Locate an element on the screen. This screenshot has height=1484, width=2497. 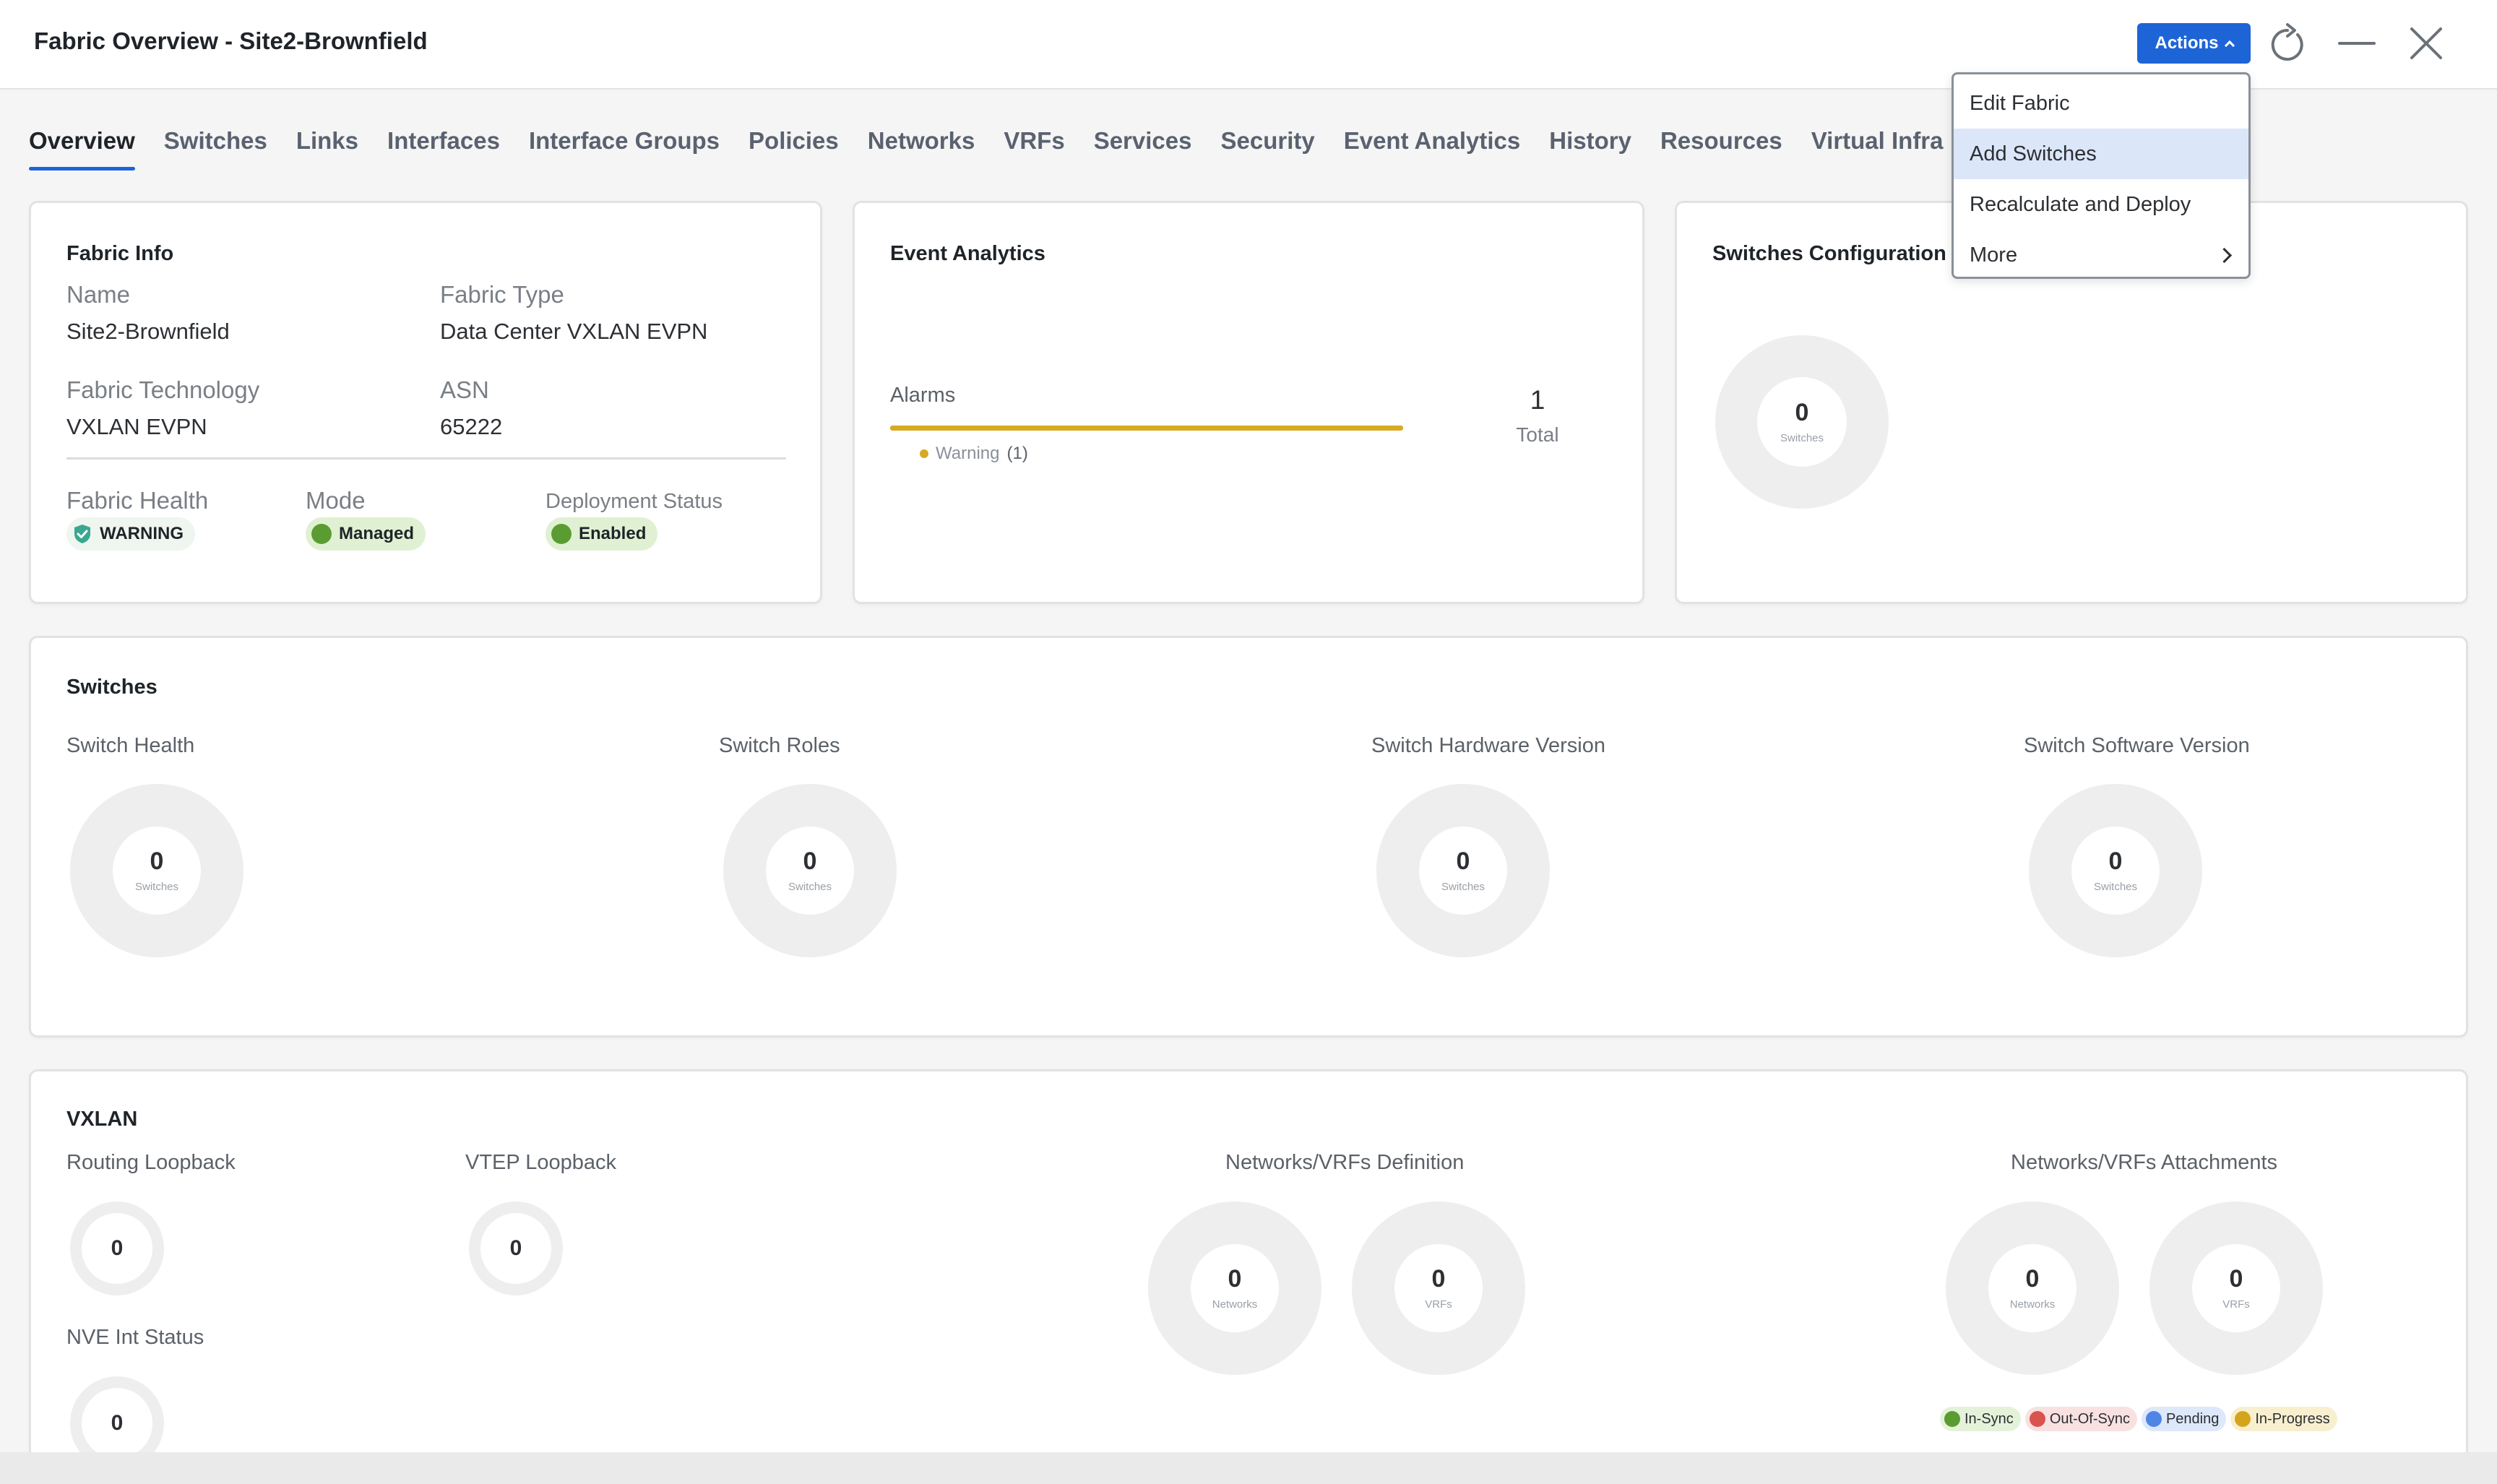
switch-software-version-donut: 0 Switches is located at coordinates (2115, 870).